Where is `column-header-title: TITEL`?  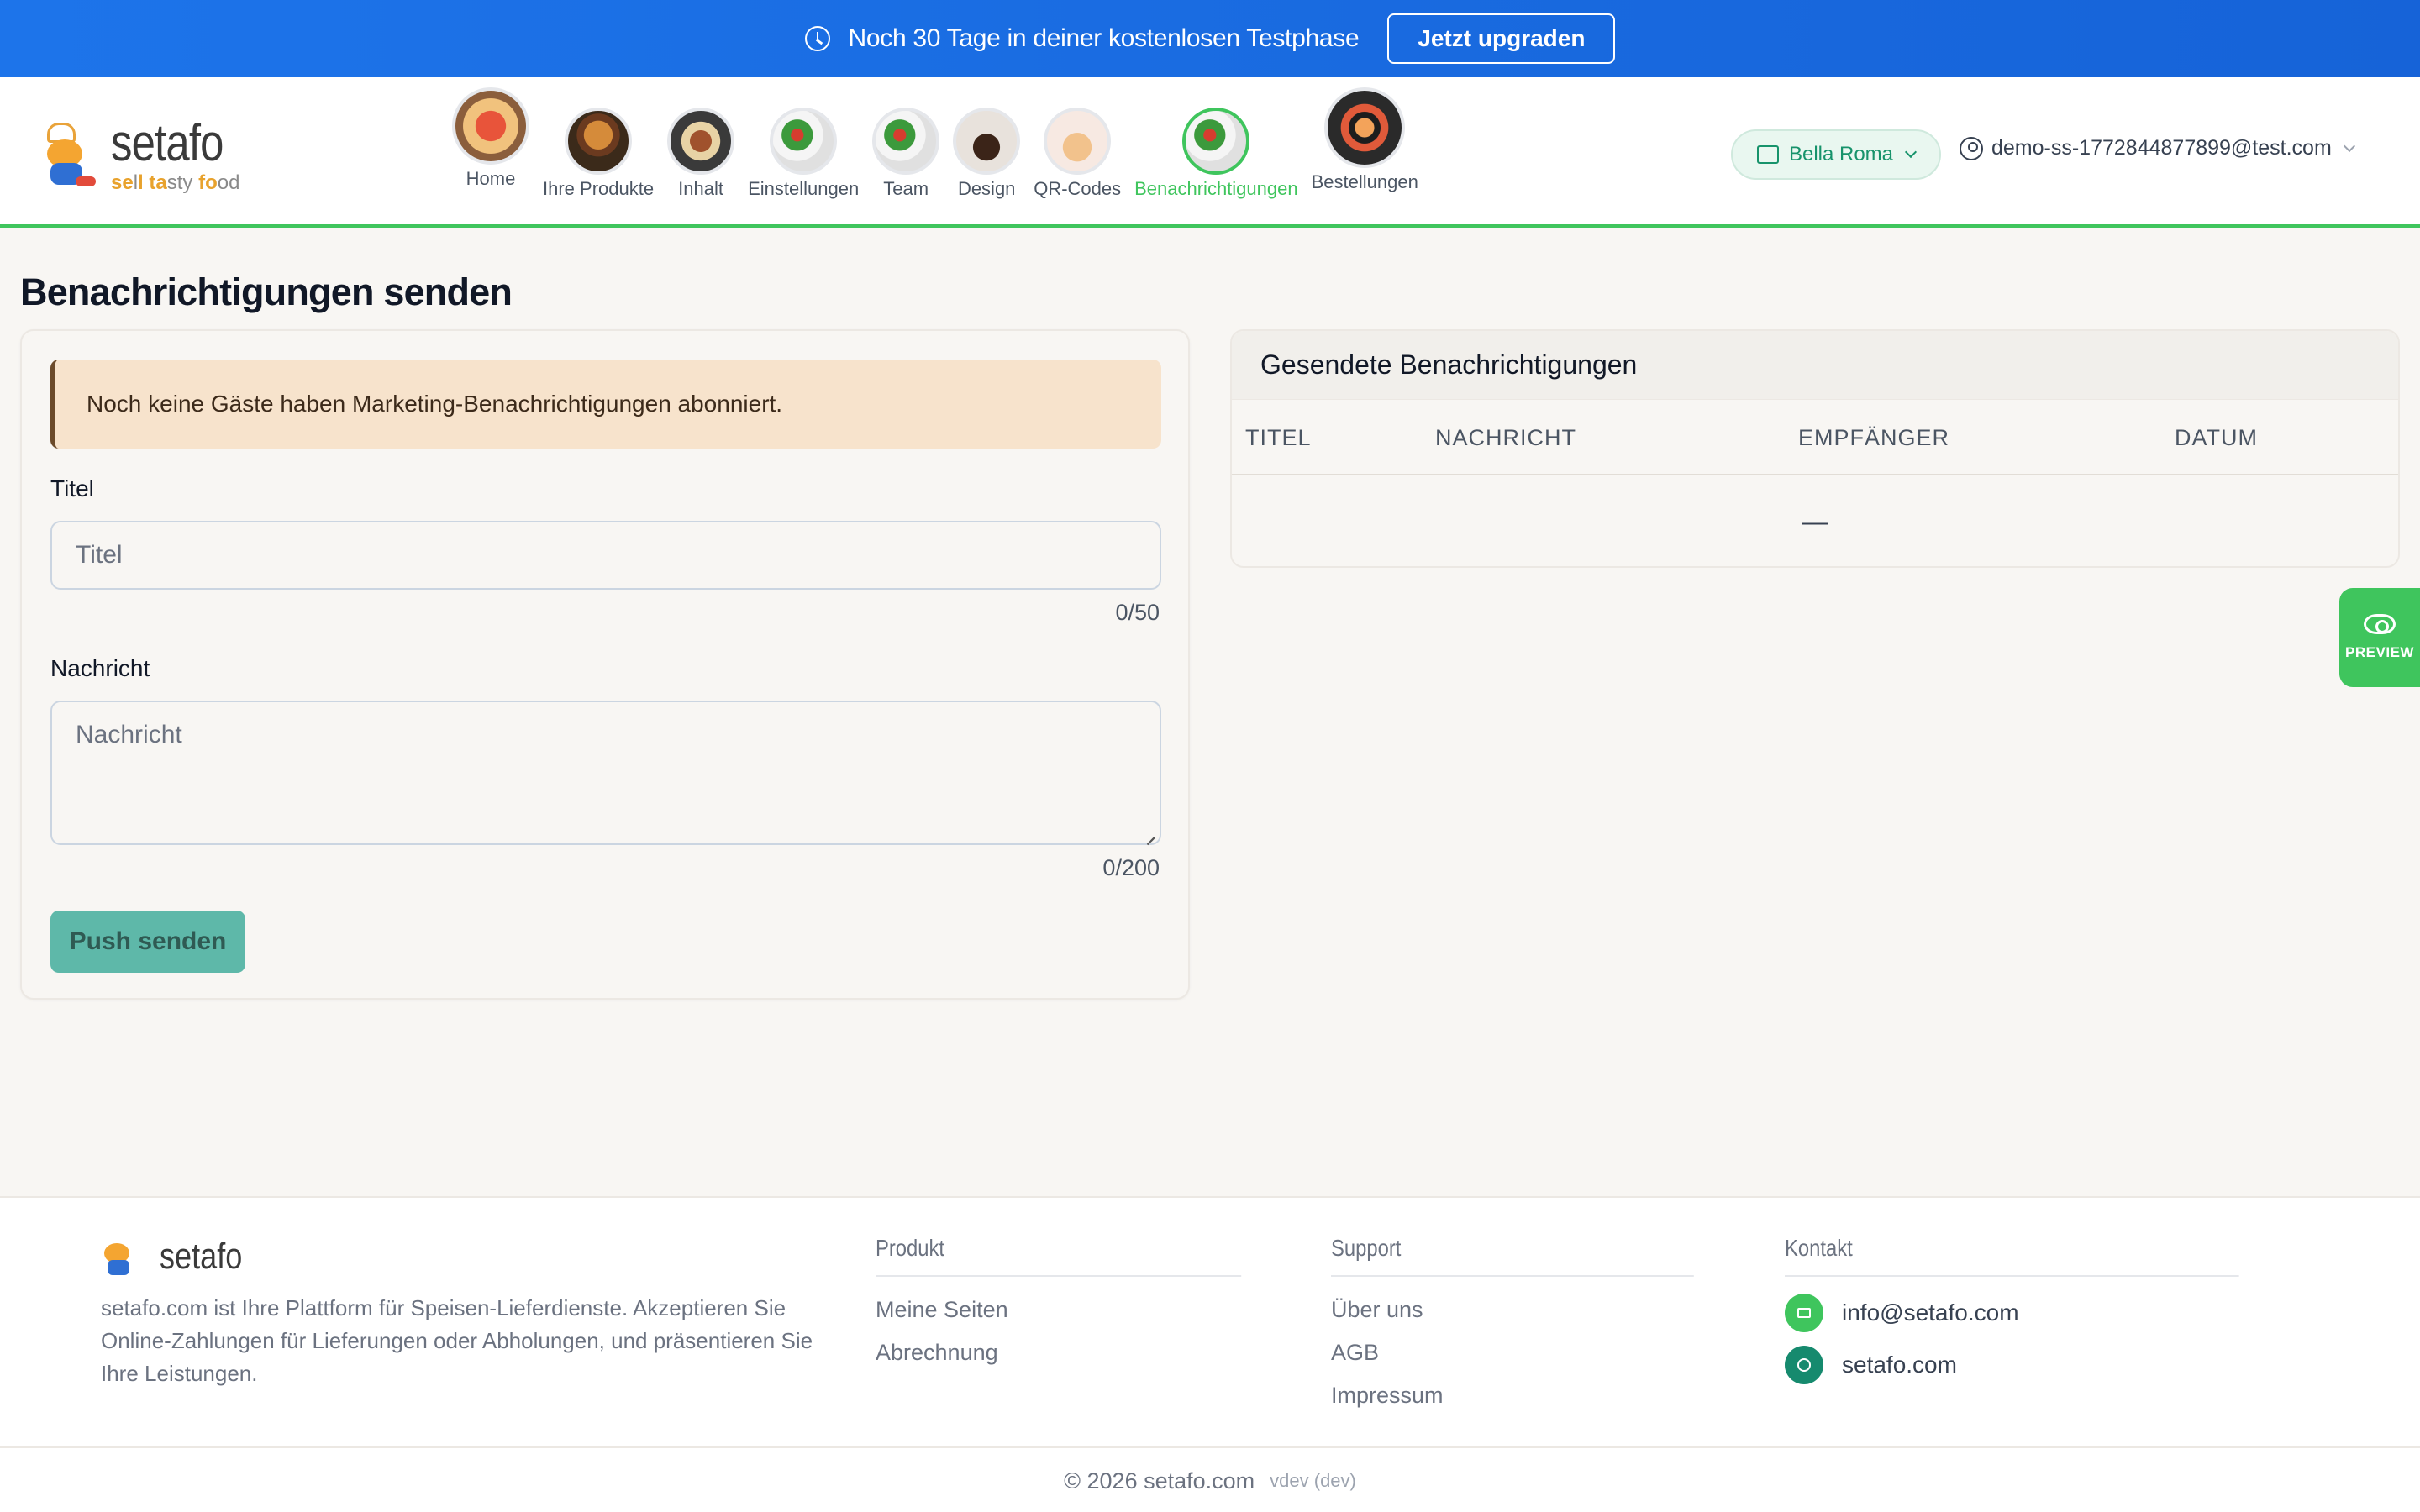 column-header-title: TITEL is located at coordinates (1278, 437).